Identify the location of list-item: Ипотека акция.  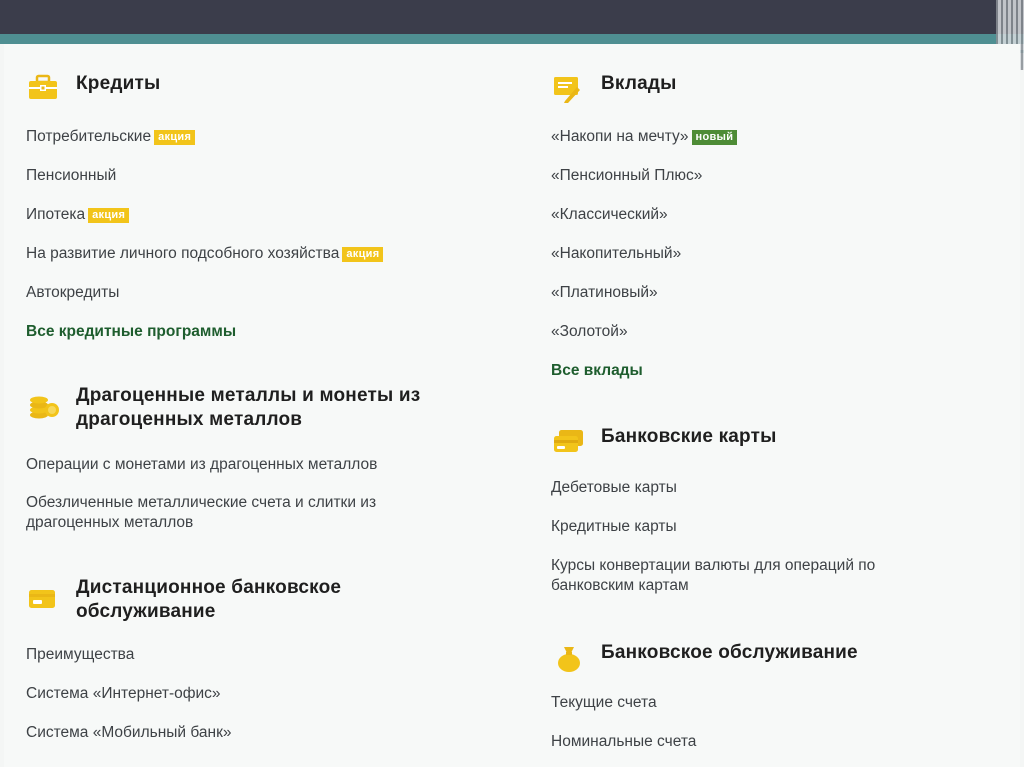
(78, 215).